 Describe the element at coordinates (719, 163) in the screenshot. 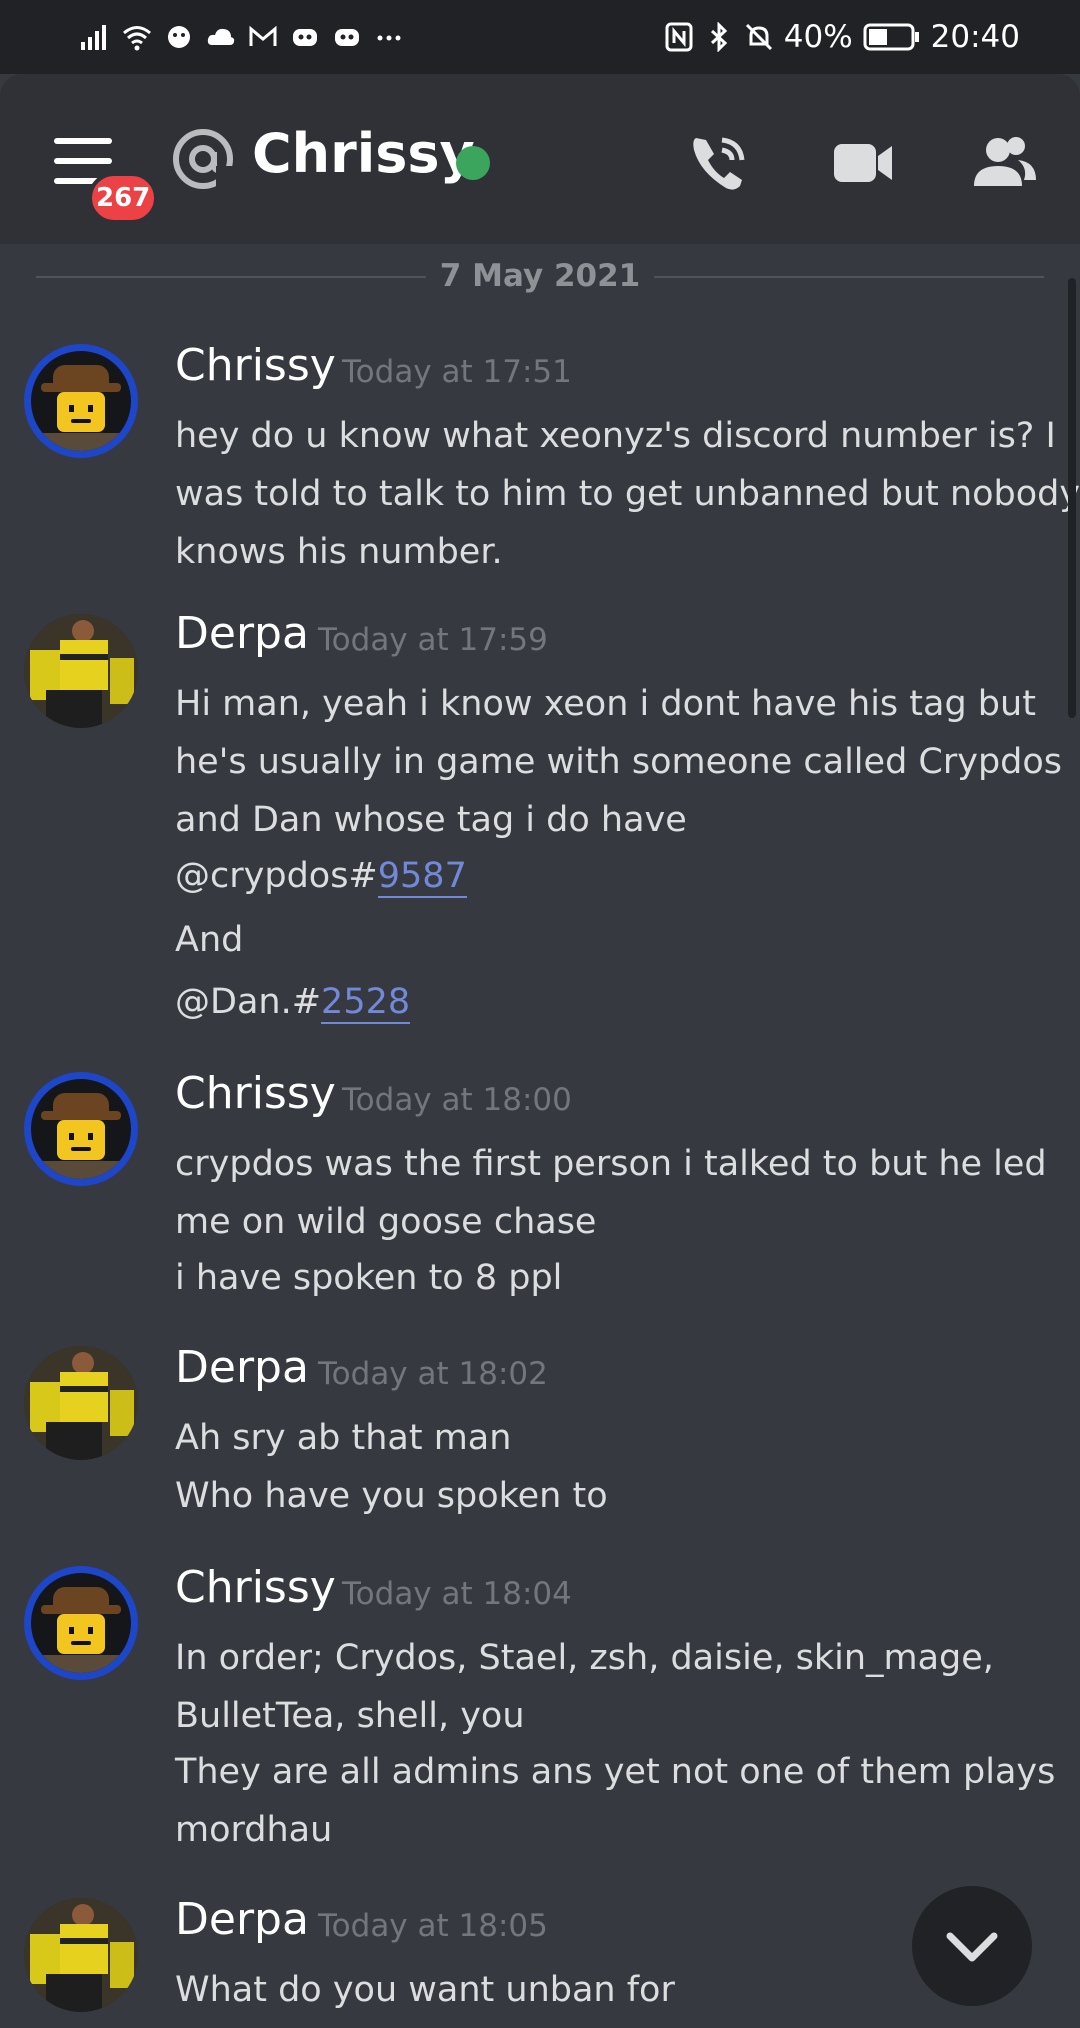

I see `voice-call-icon` at that location.